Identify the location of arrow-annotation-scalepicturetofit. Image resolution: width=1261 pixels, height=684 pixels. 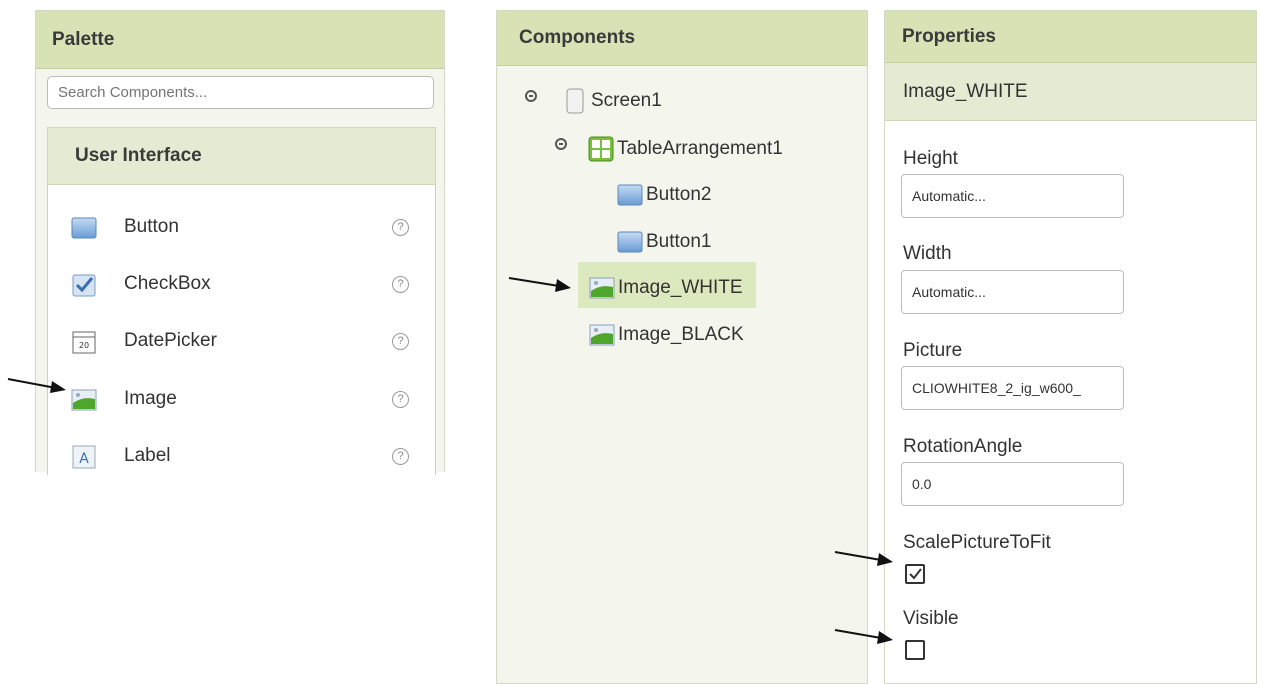
(863, 558).